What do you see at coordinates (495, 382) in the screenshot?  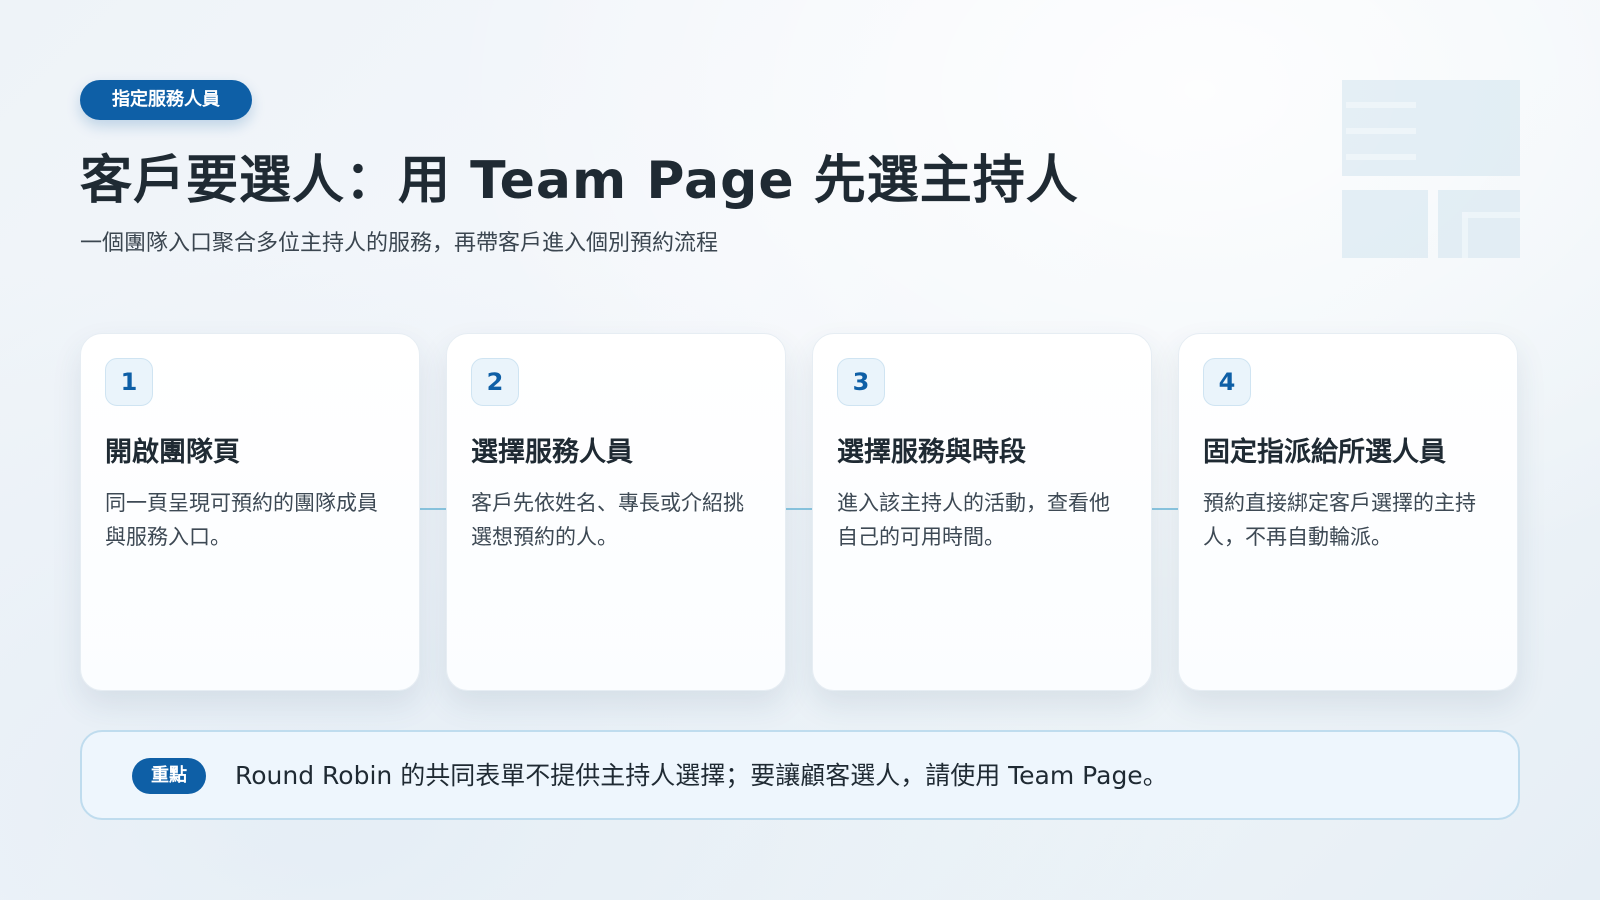 I see `step-number: 2` at bounding box center [495, 382].